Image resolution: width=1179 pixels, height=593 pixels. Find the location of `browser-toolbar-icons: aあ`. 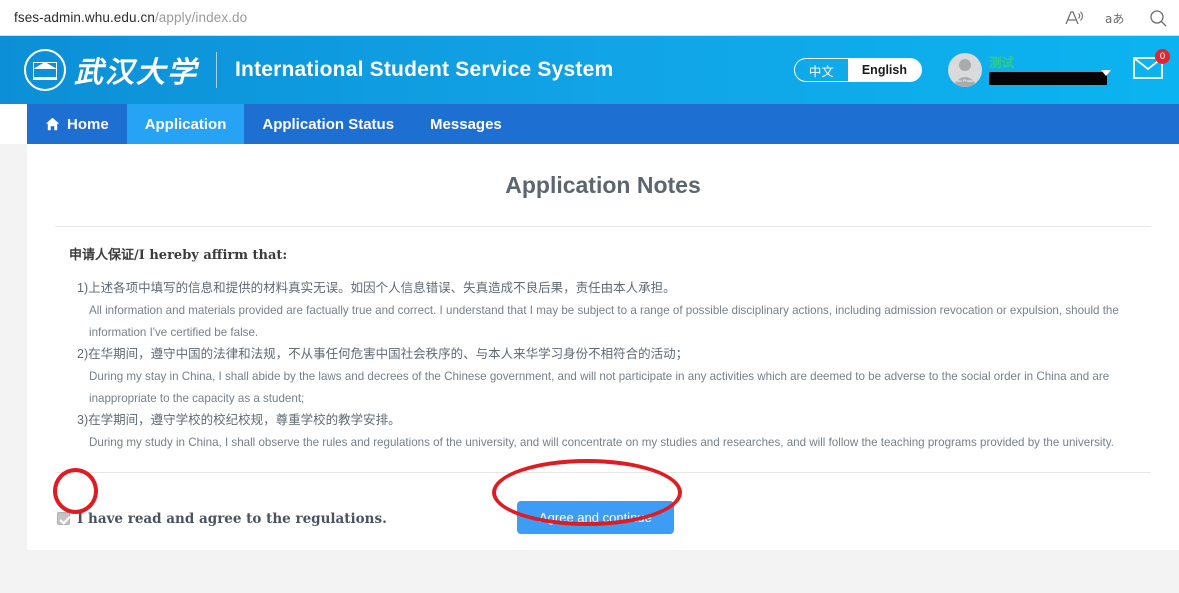

browser-toolbar-icons: aあ is located at coordinates (1116, 18).